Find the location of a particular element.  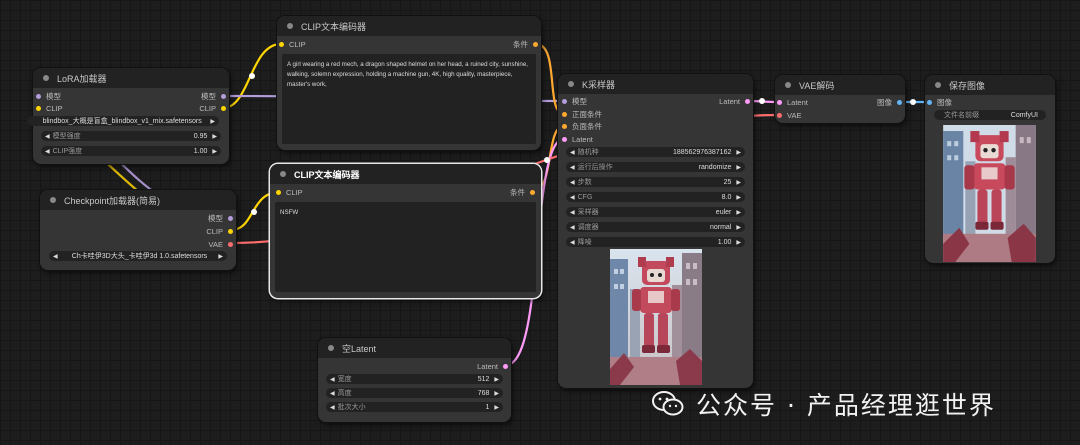

clip-neg-output-conditioning: 条件 is located at coordinates (522, 192).